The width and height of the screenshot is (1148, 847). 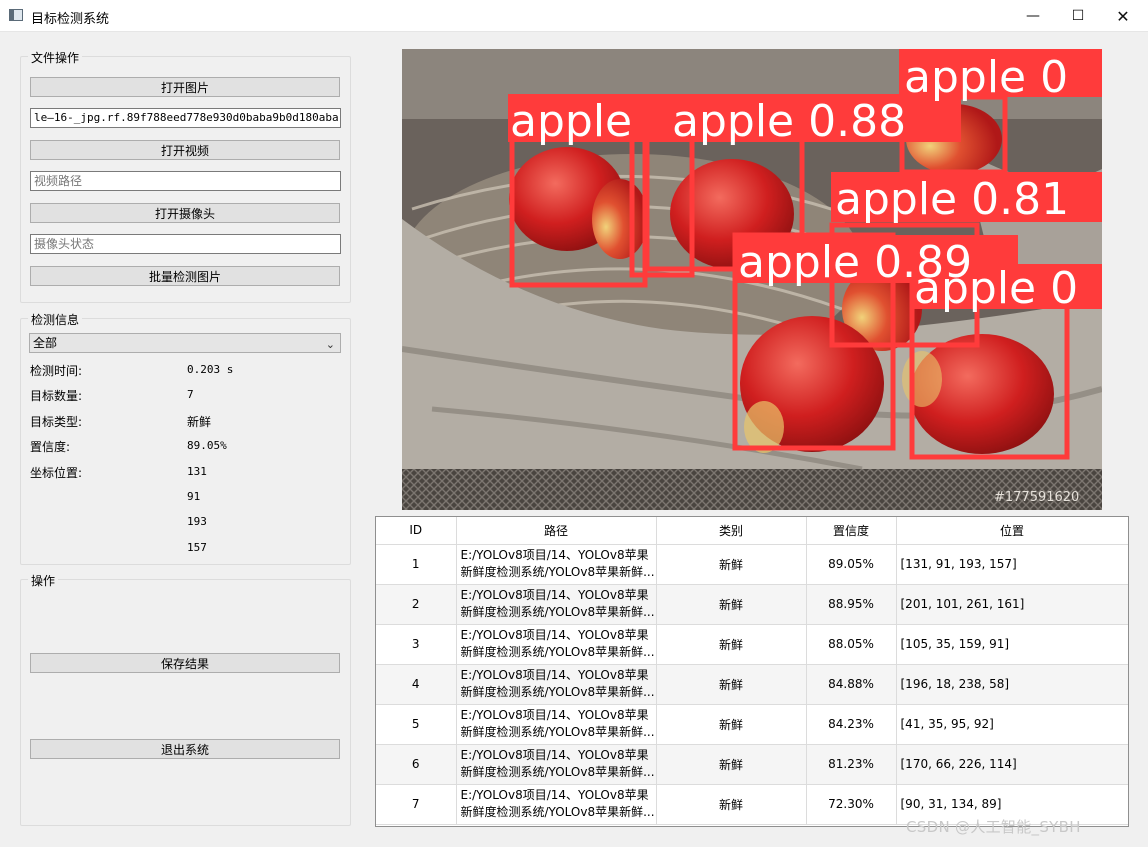 I want to click on conf-value: 89.05%, so click(x=207, y=445).